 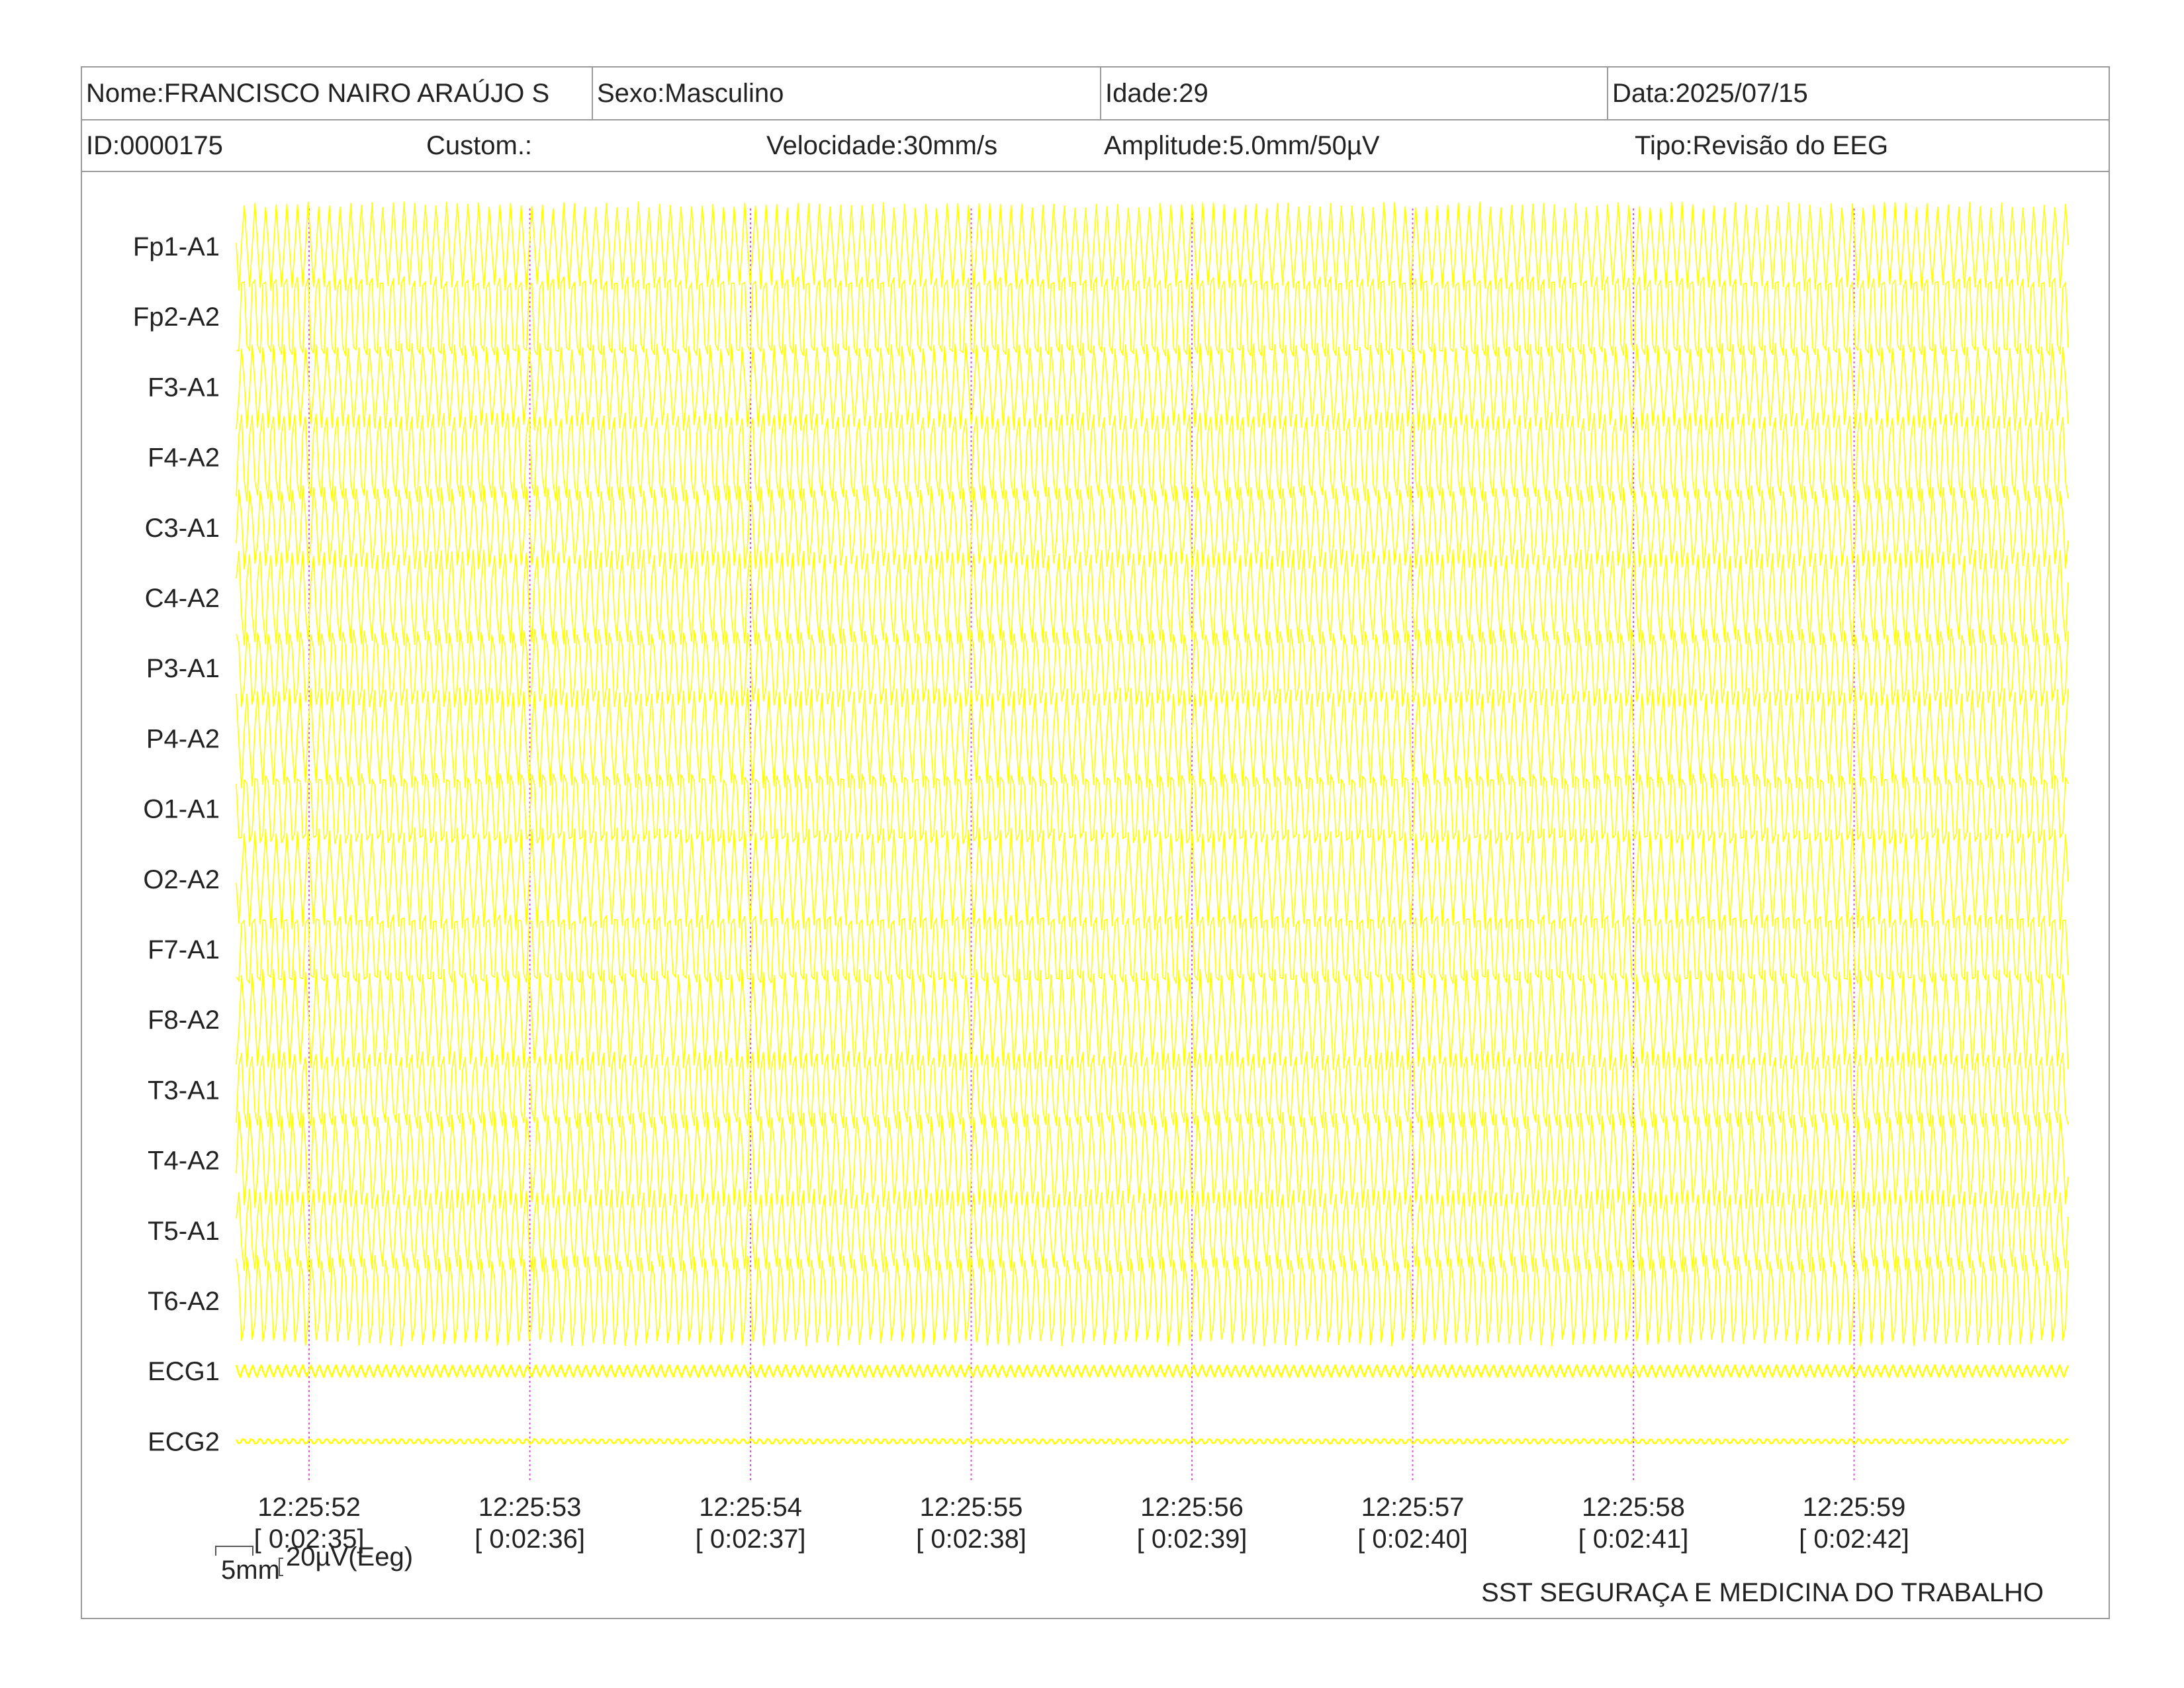 What do you see at coordinates (184, 1301) in the screenshot?
I see `channel-label-15: T6-A2` at bounding box center [184, 1301].